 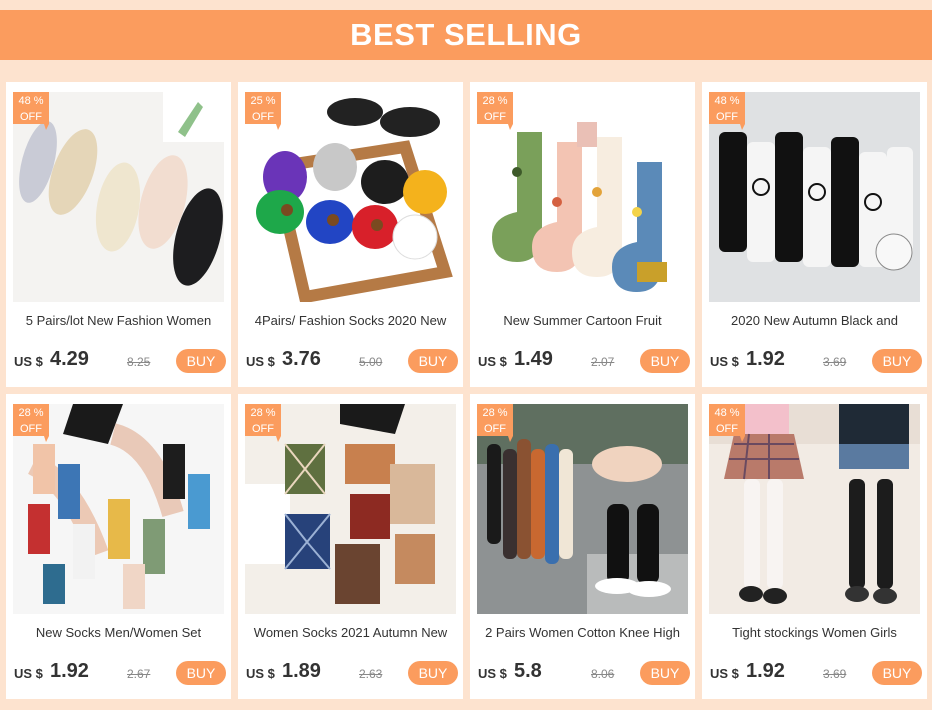 I want to click on sale-price: 5.8, so click(x=528, y=671).